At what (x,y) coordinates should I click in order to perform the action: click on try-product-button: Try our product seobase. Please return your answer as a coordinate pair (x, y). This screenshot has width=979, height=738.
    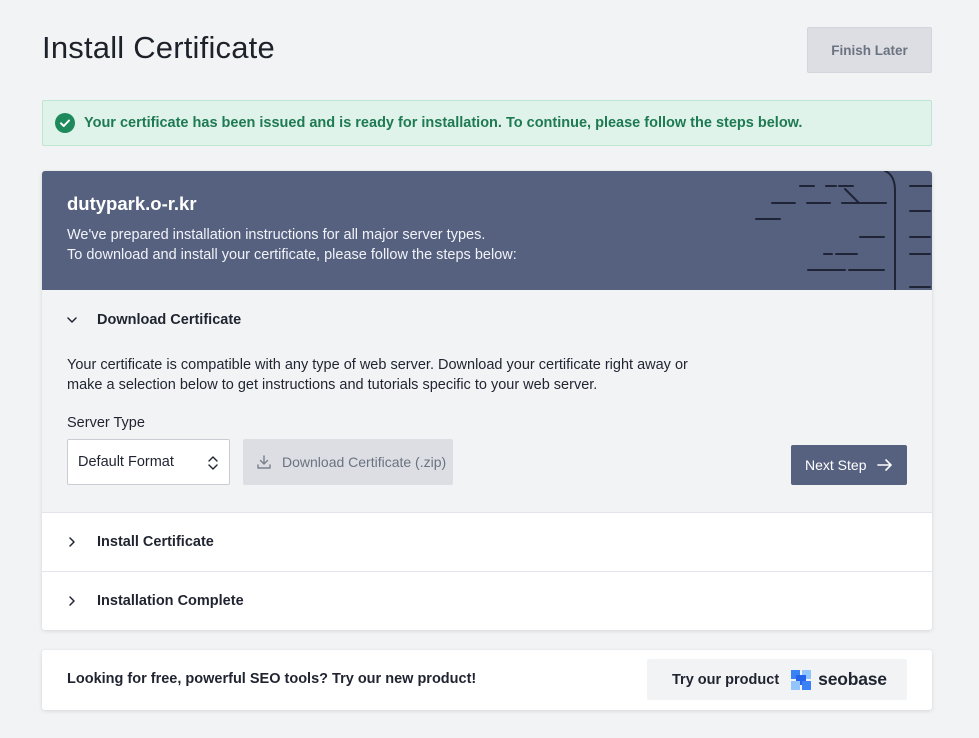
    Looking at the image, I should click on (777, 679).